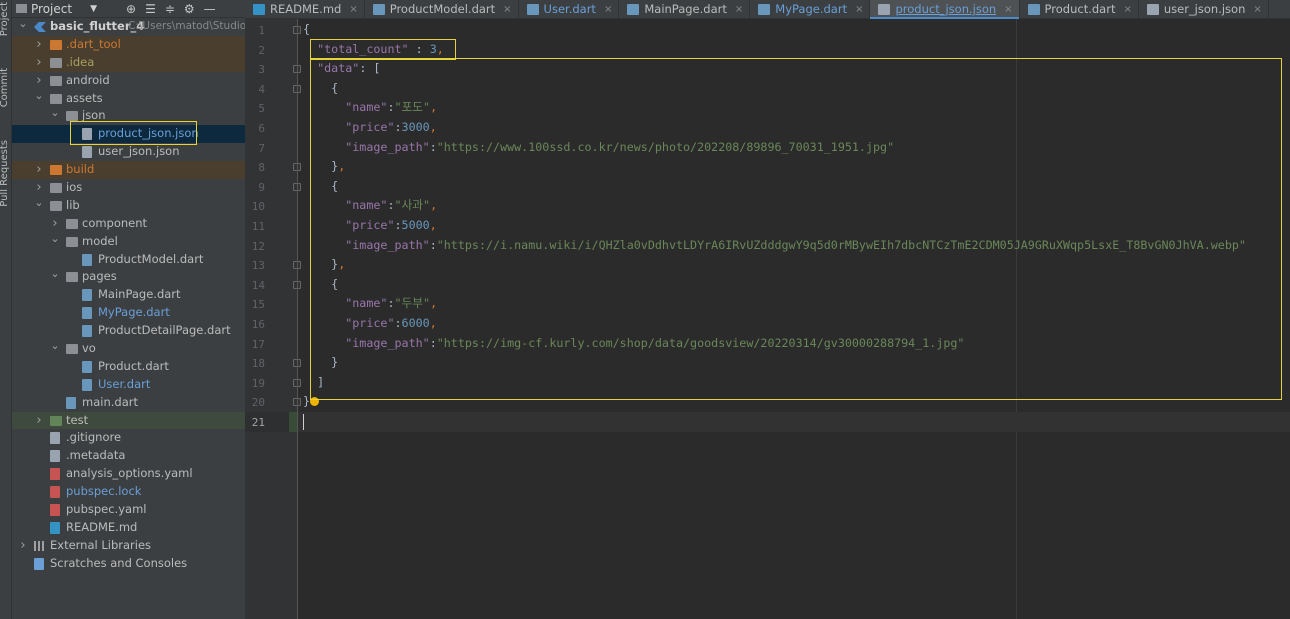  Describe the element at coordinates (128, 98) in the screenshot. I see `tree-item: ⌄ assets` at that location.